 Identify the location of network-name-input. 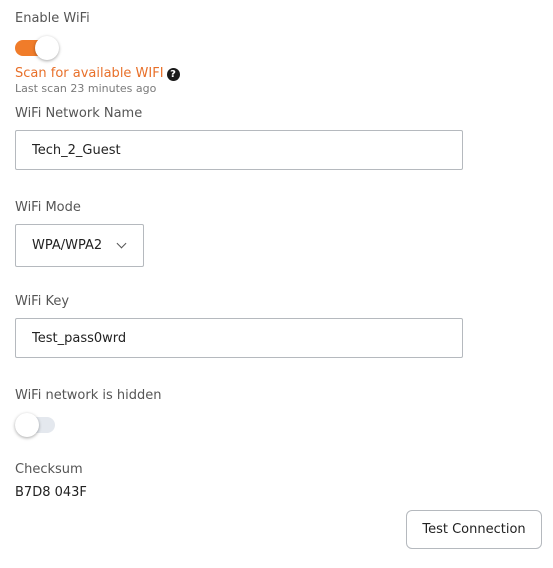
(239, 150).